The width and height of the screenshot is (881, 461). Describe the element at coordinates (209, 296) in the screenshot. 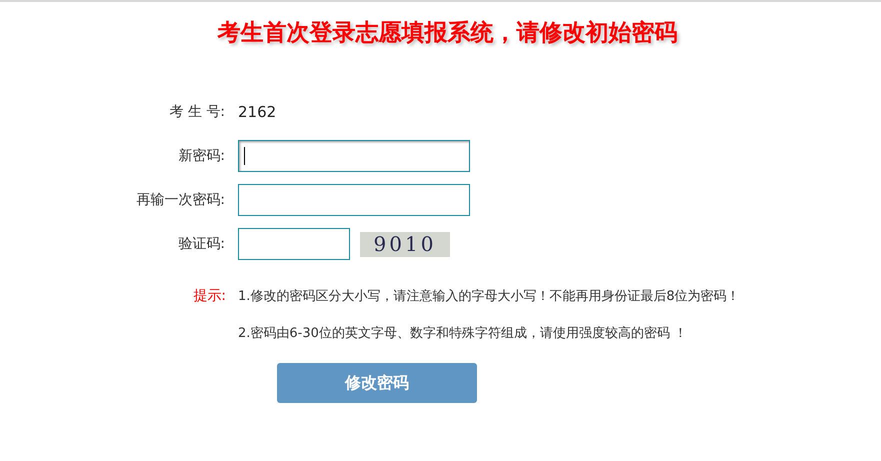

I see `hint-label: 提示:` at that location.